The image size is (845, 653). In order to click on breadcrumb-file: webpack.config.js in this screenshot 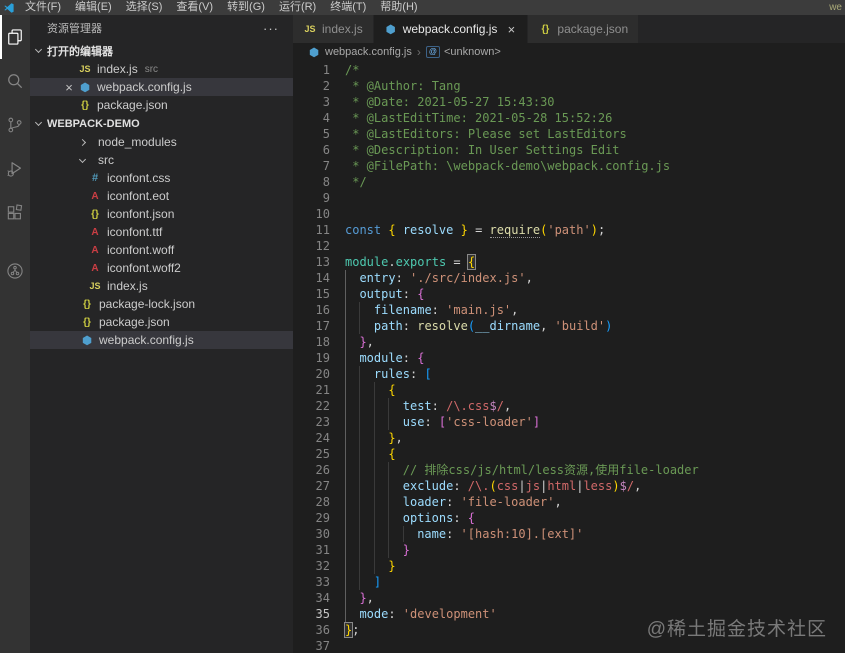, I will do `click(368, 52)`.